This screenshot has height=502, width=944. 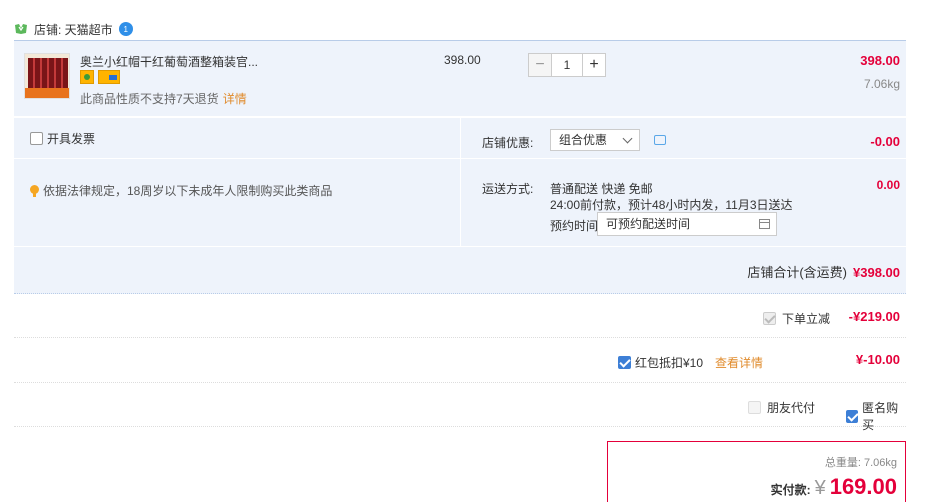 I want to click on return-policy-link: 详情, so click(x=235, y=99).